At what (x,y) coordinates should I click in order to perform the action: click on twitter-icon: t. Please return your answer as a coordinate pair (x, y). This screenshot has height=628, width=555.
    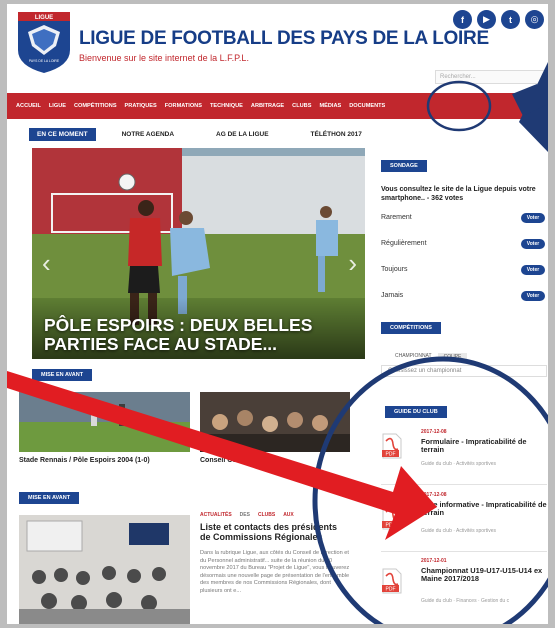
    Looking at the image, I should click on (510, 19).